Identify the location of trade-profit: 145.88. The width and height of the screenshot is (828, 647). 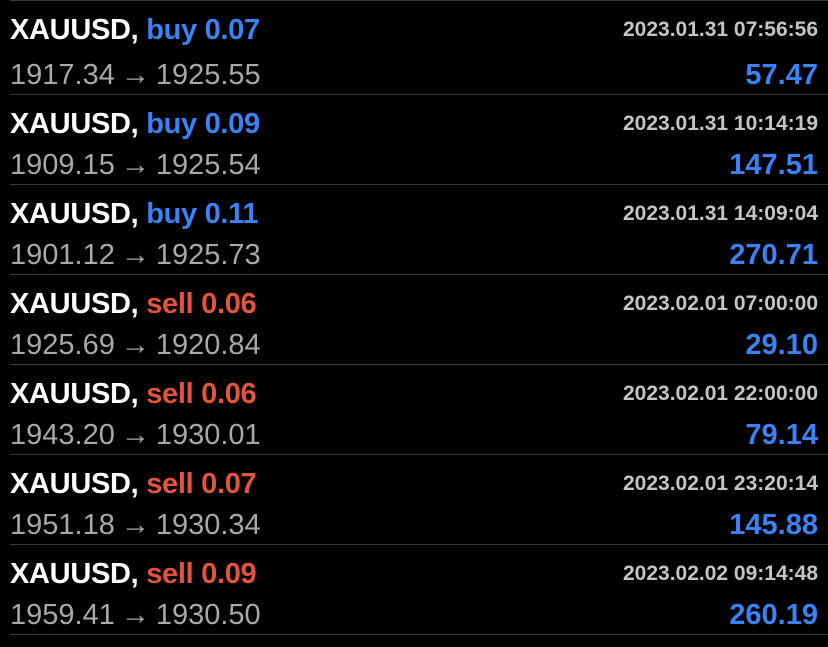
(773, 524).